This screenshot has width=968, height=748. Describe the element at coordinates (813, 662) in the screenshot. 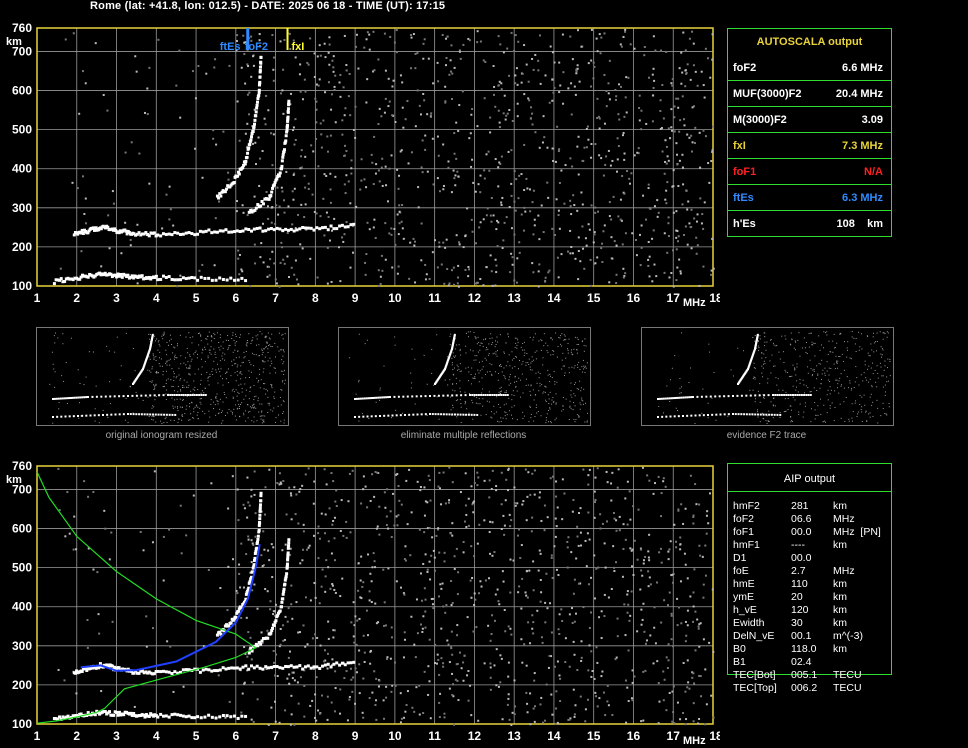

I see `aip-row-b1: B1 02.4` at that location.